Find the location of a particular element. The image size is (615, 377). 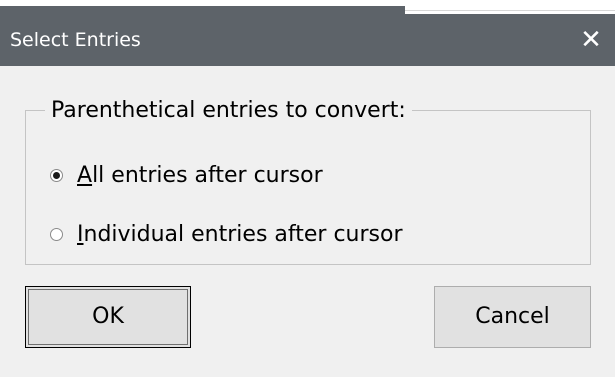

radio-button-unchecked is located at coordinates (56, 234).